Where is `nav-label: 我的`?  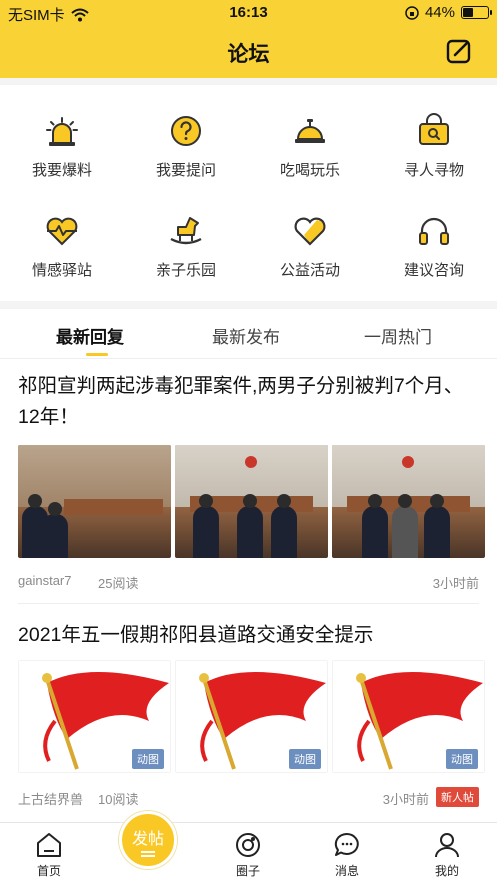
nav-label: 我的 is located at coordinates (446, 871).